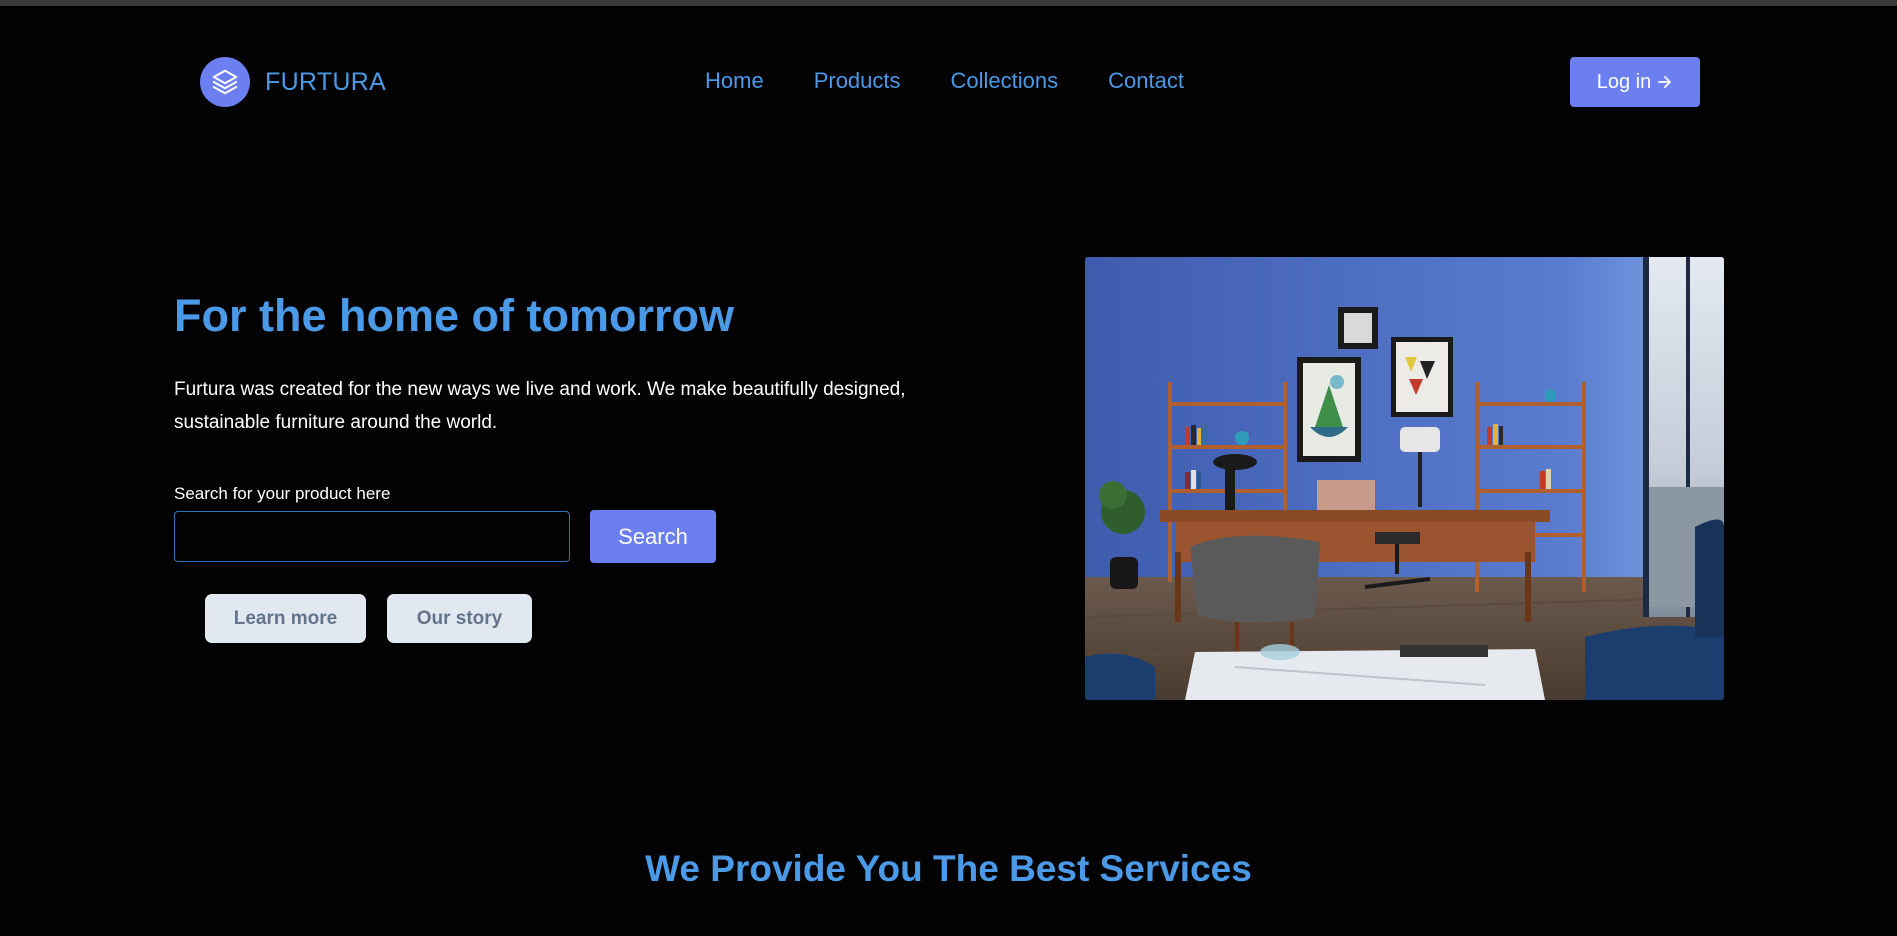 This screenshot has width=1897, height=936. I want to click on nav-collections: Collections, so click(1005, 81).